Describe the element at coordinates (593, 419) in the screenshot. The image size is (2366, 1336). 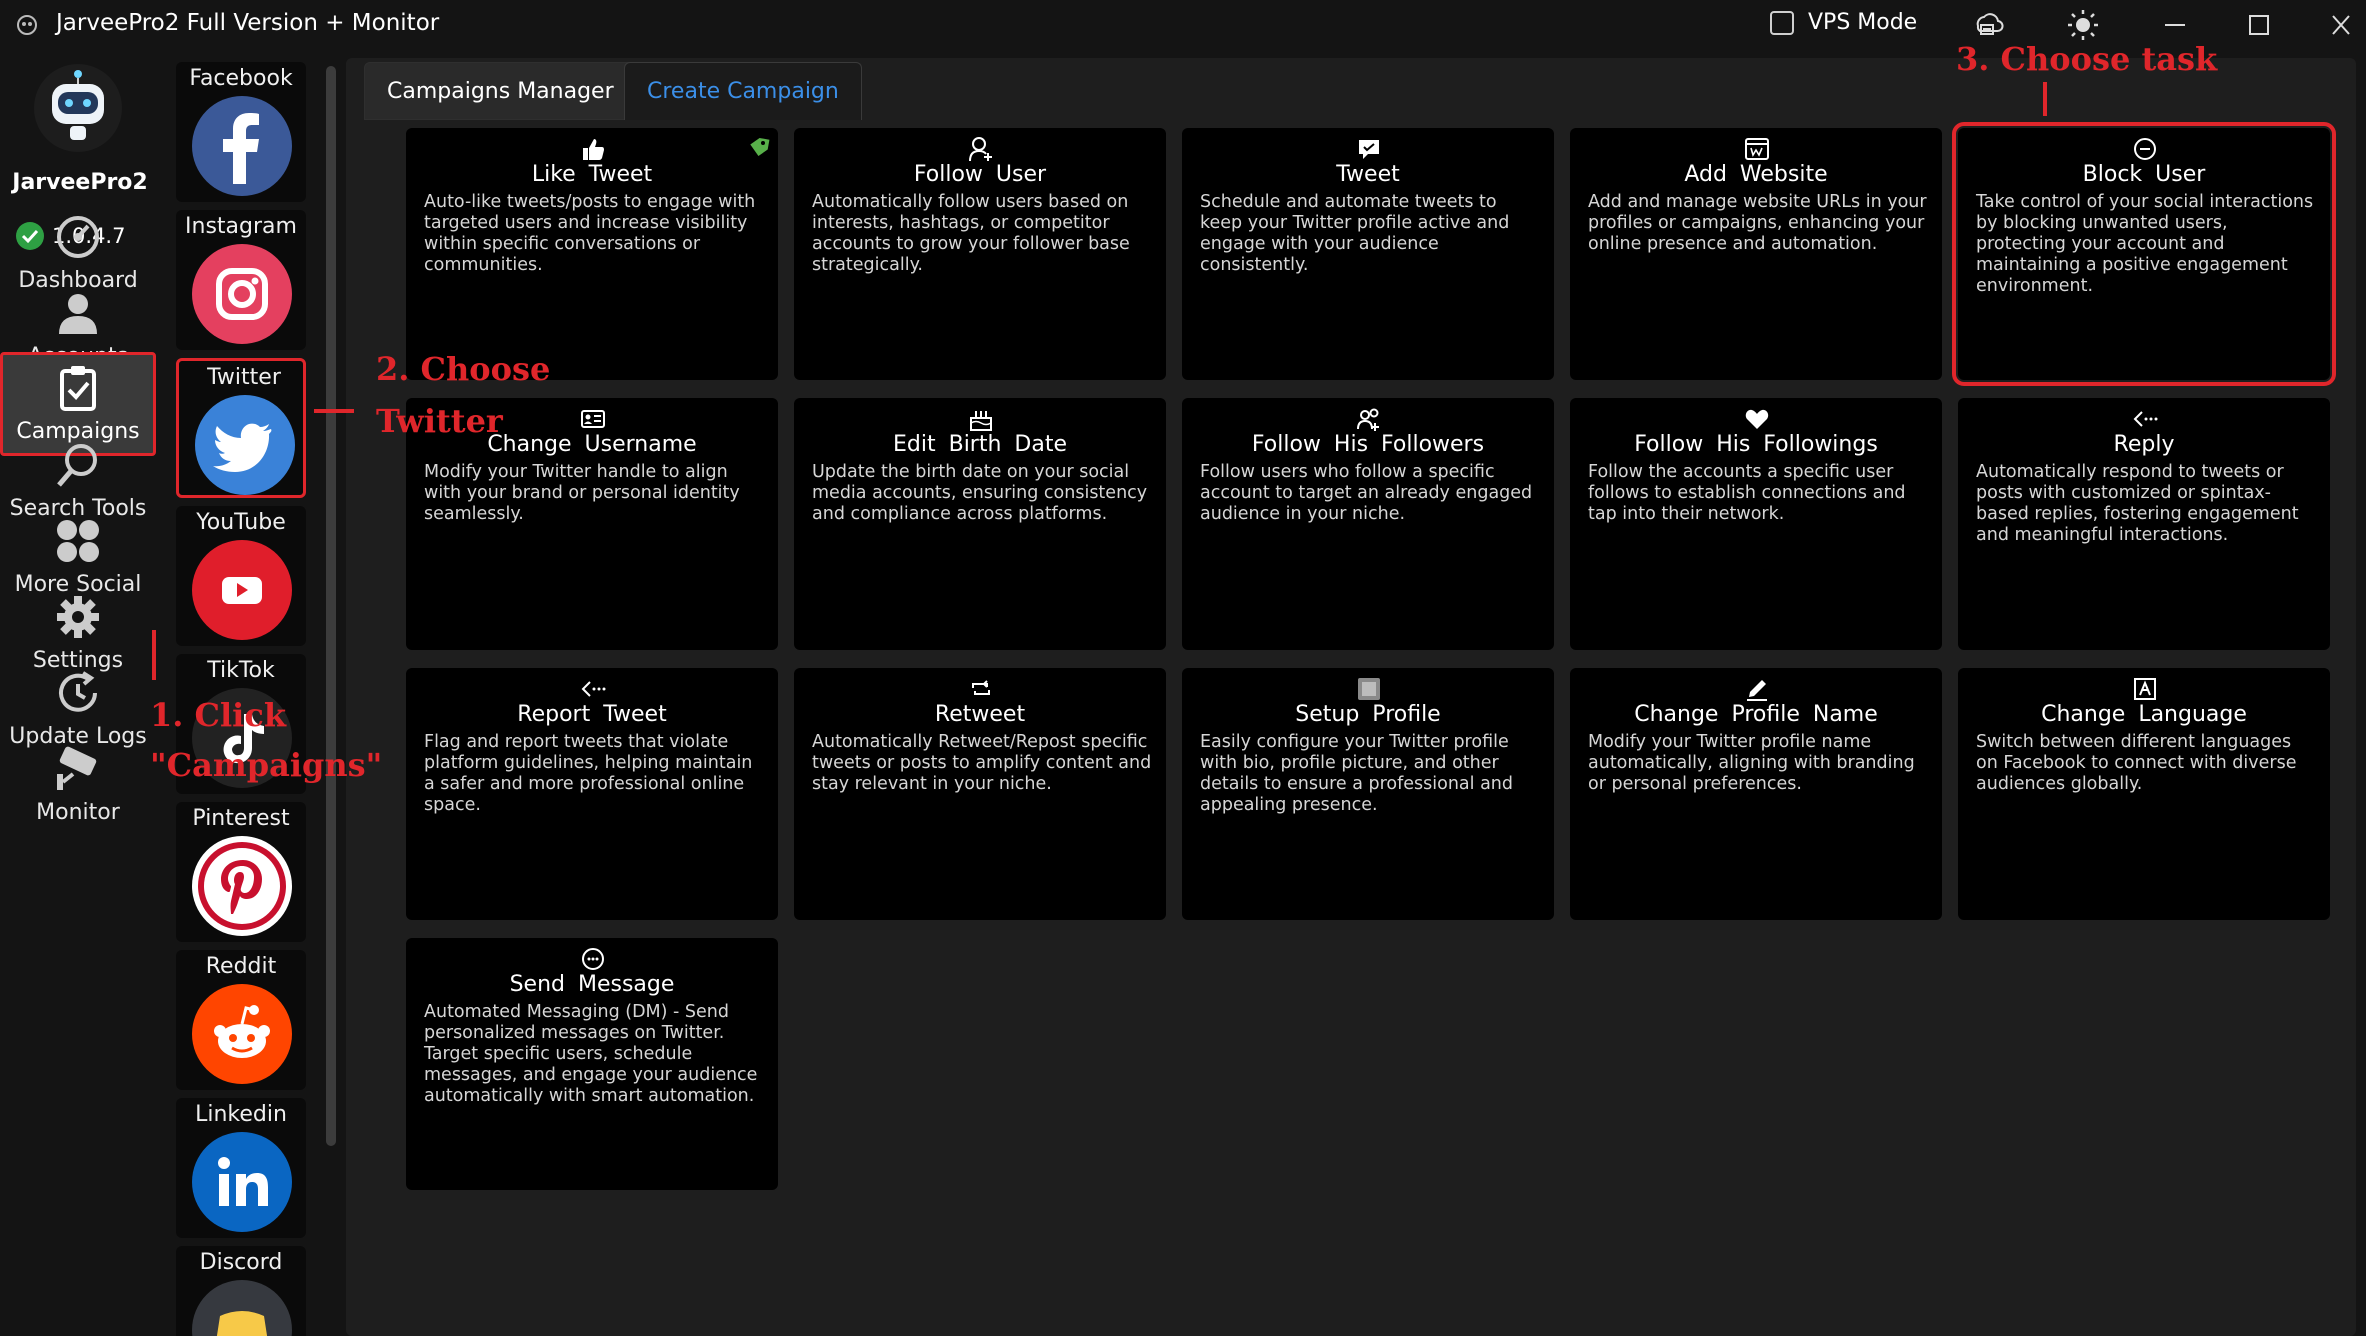
I see `id-card-icon` at that location.